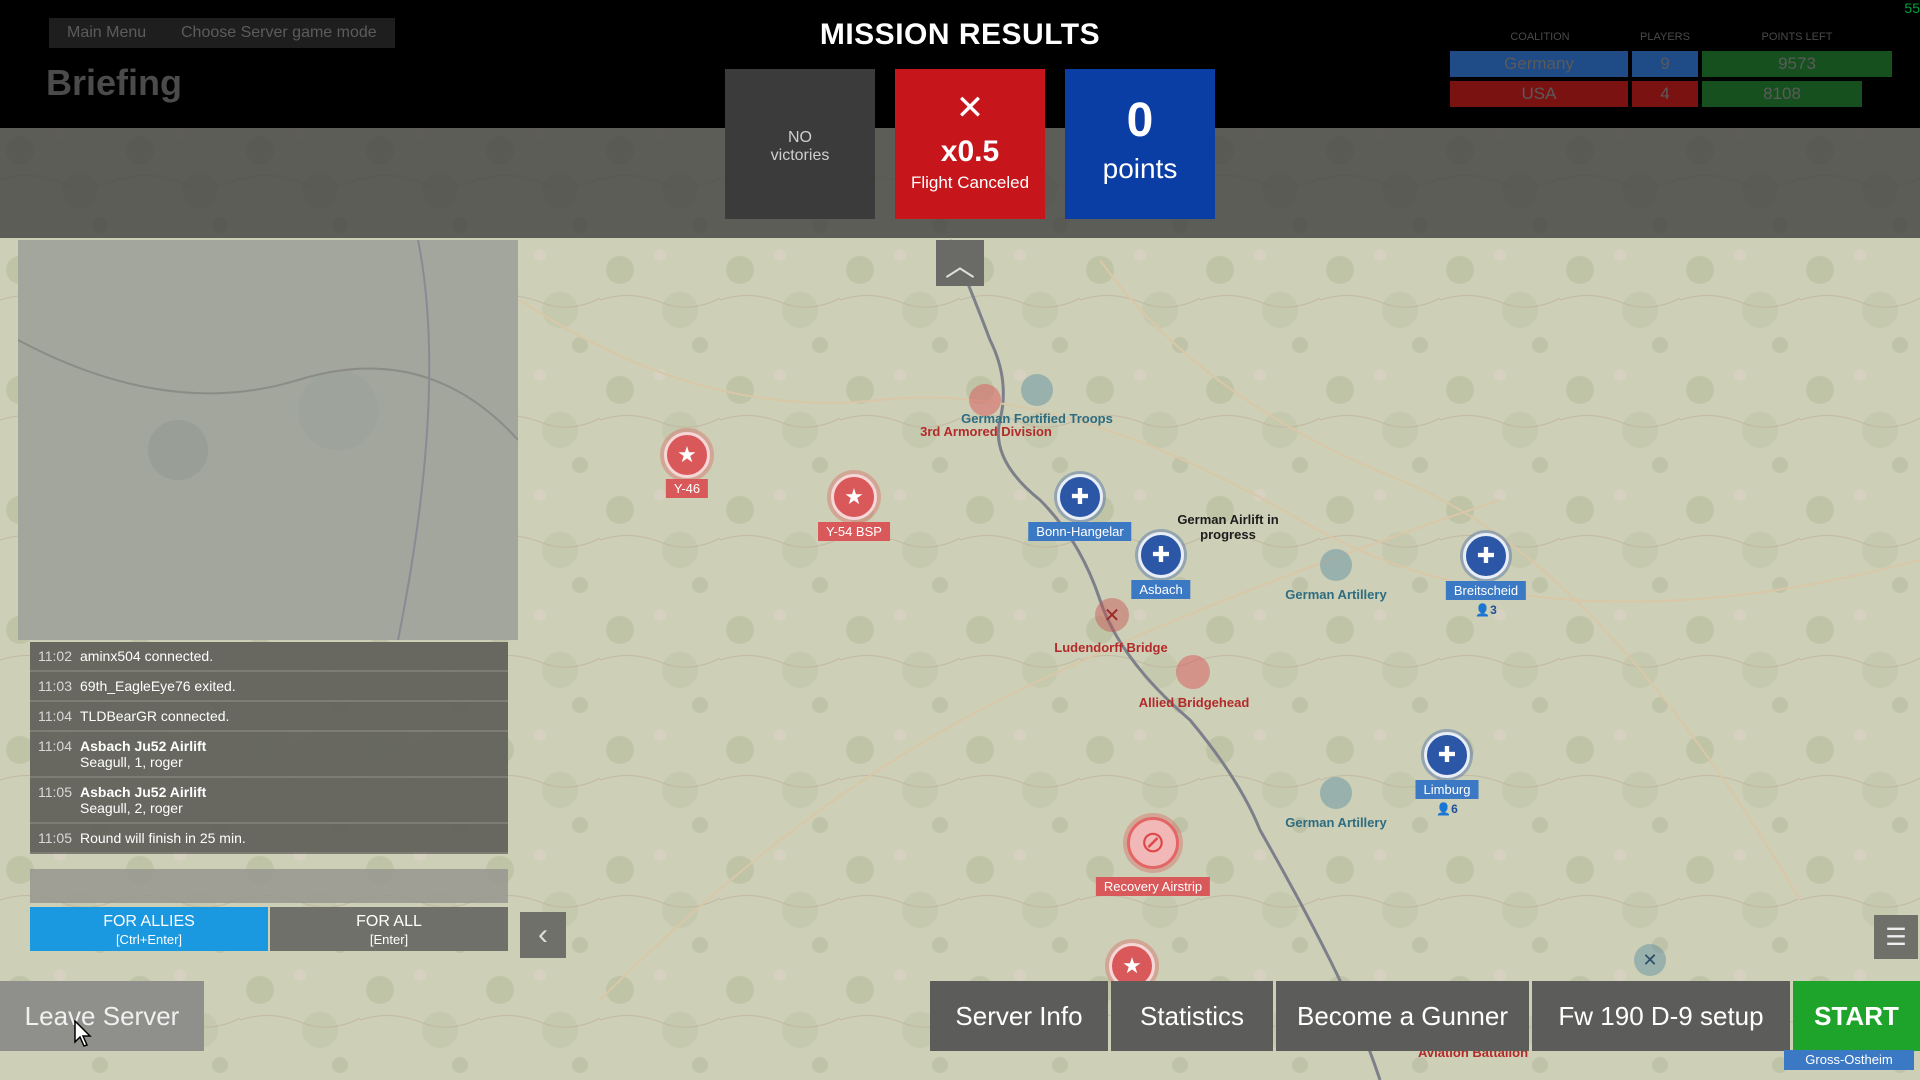 The width and height of the screenshot is (1920, 1080). What do you see at coordinates (1486, 590) in the screenshot?
I see `base-label-breitscheid: Breitscheid` at bounding box center [1486, 590].